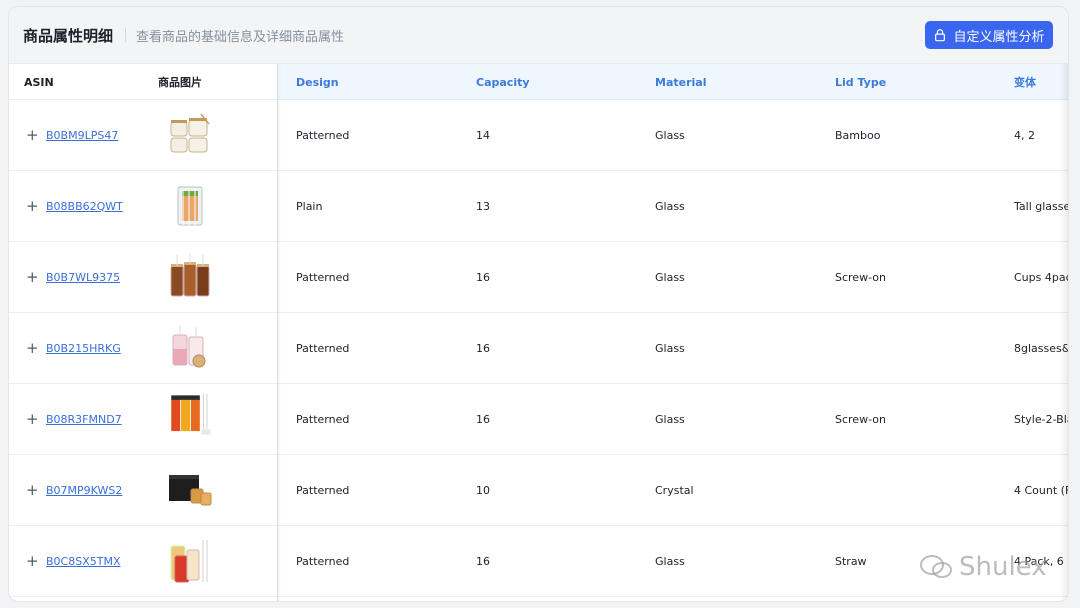  Describe the element at coordinates (83, 348) in the screenshot. I see `asin-link: B0B215HRKG` at that location.